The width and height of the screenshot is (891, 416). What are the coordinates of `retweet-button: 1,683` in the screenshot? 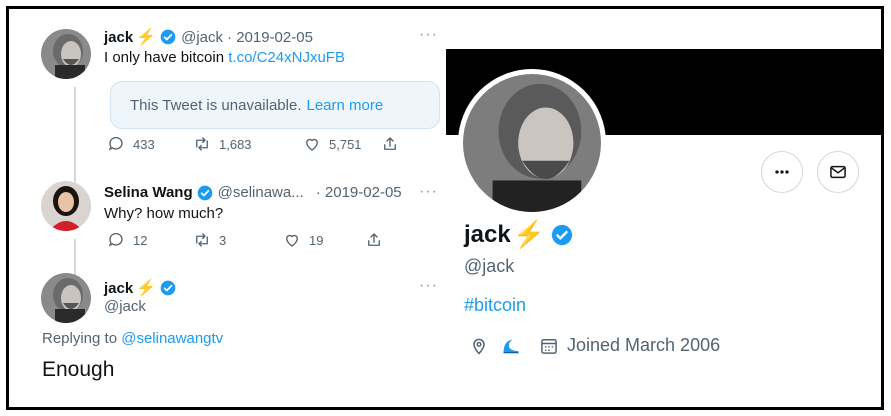 It's located at (248, 144).